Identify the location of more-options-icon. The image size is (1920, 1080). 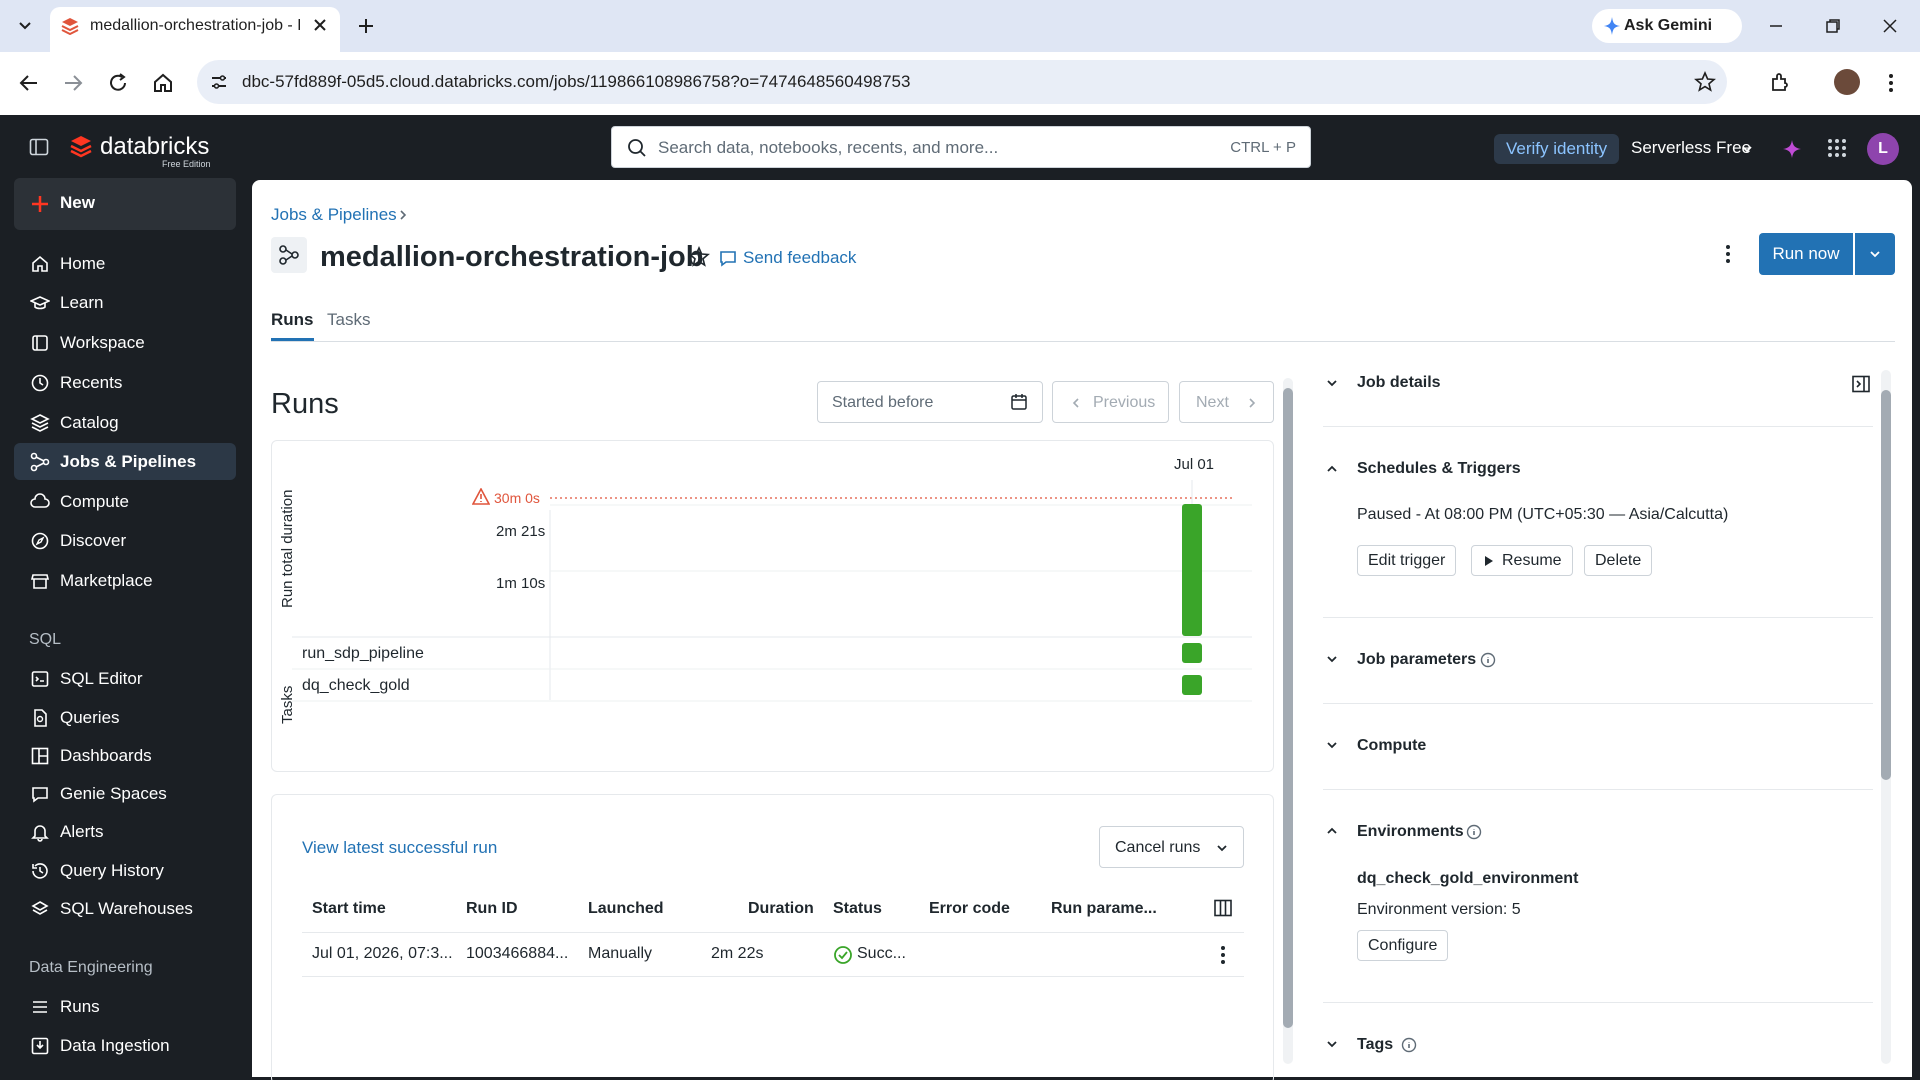
(1728, 254).